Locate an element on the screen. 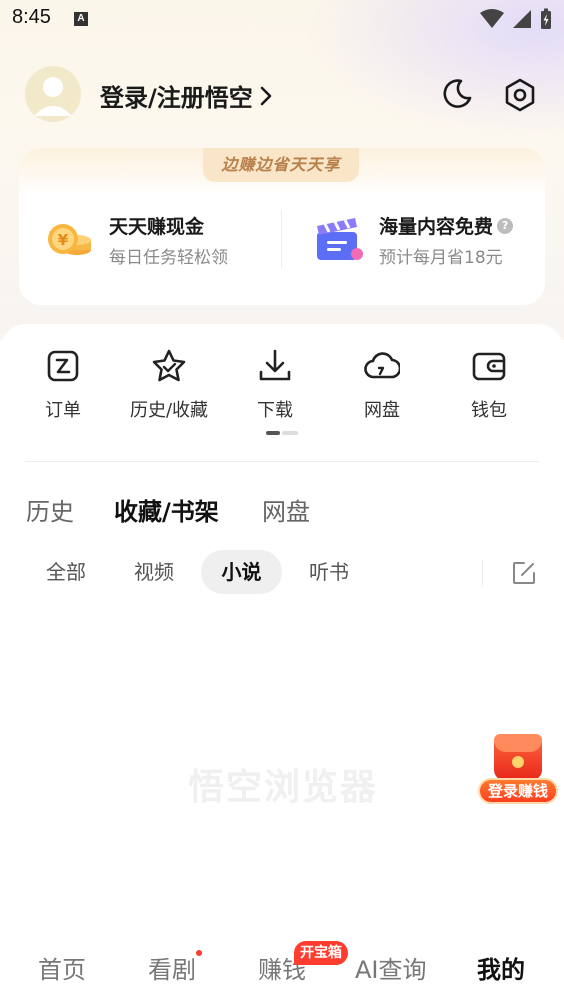 This screenshot has width=564, height=1004. clapperboard-icon is located at coordinates (340, 239).